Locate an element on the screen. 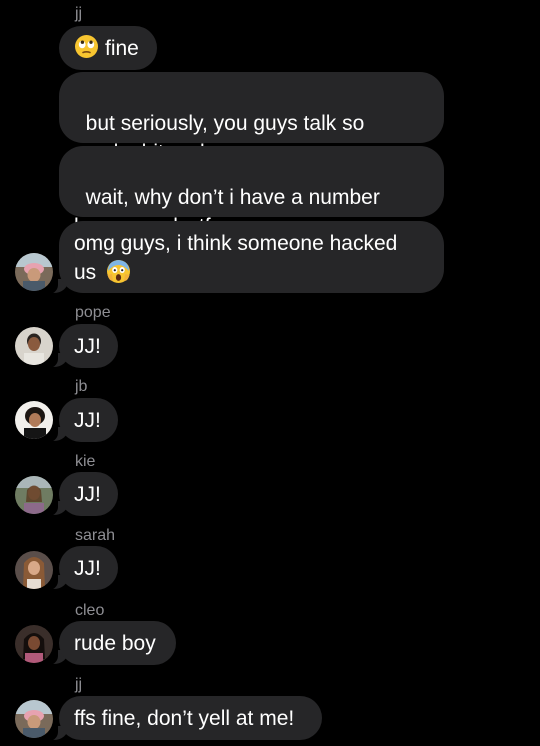 The image size is (540, 746). message-bubble: rude boy is located at coordinates (117, 643).